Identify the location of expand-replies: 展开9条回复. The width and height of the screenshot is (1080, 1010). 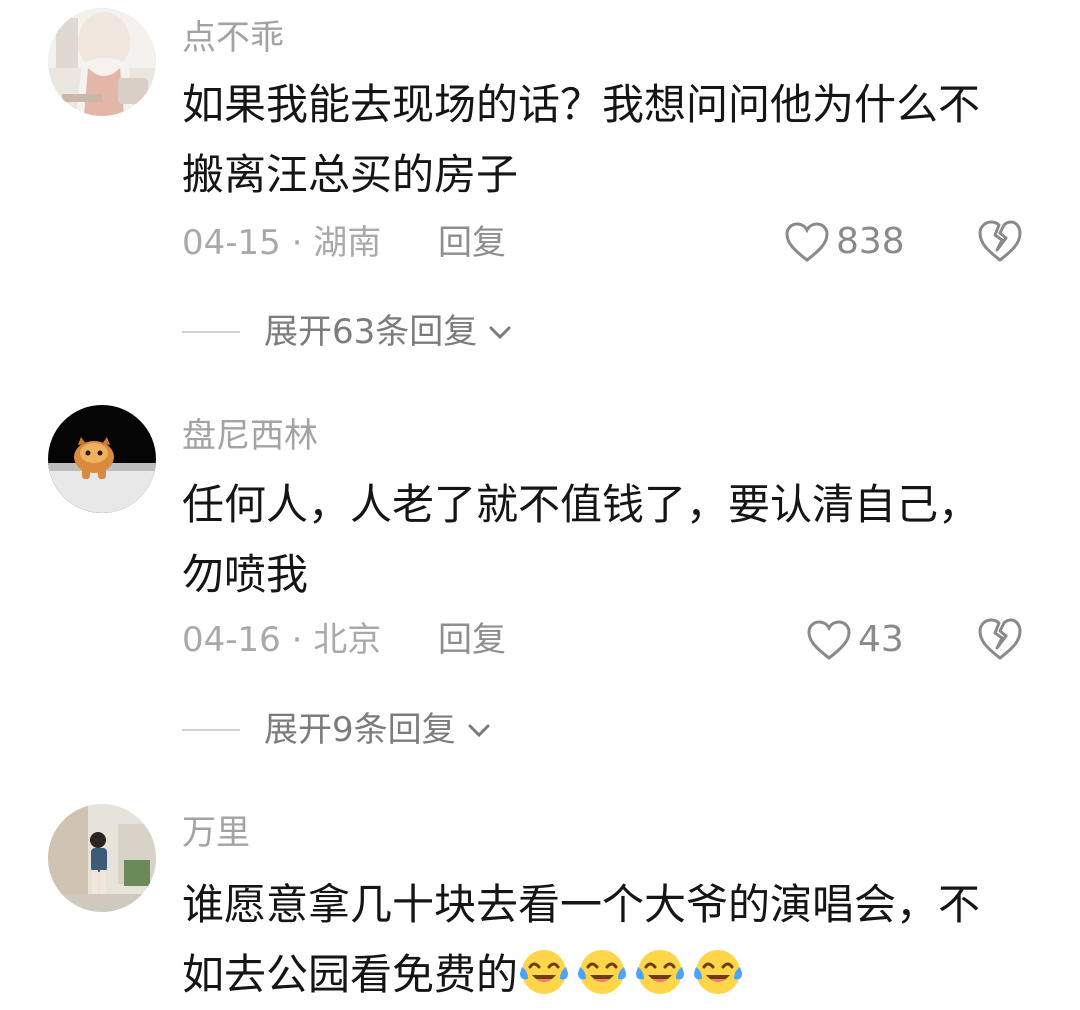
(338, 730).